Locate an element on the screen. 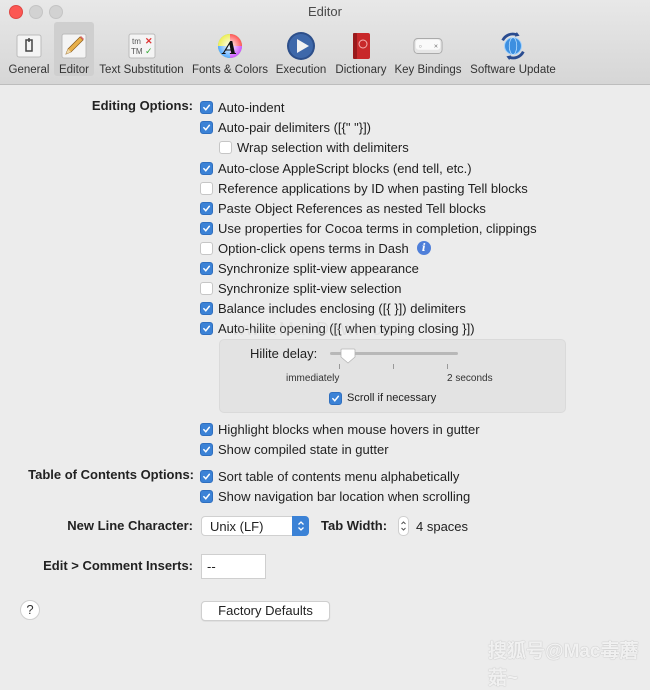 The width and height of the screenshot is (650, 690). tab-fonts-colors: A Fonts & Colors is located at coordinates (230, 49).